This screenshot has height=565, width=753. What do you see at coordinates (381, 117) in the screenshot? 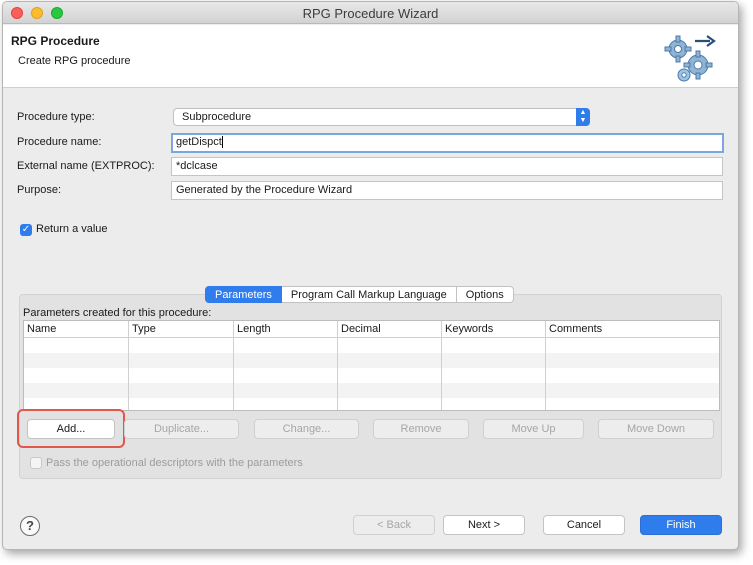
I see `procedure-type-select: Subprocedure ▲ ▼` at bounding box center [381, 117].